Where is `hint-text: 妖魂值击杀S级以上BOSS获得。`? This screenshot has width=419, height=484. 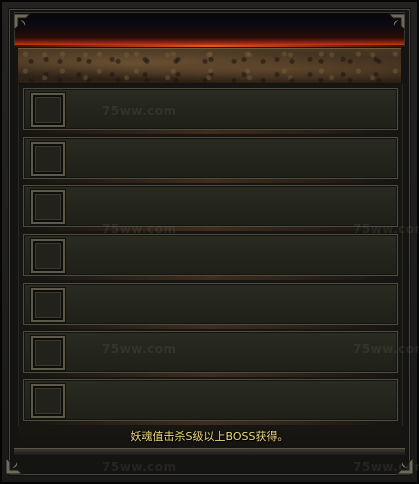 hint-text: 妖魂值击杀S级以上BOSS获得。 is located at coordinates (209, 437).